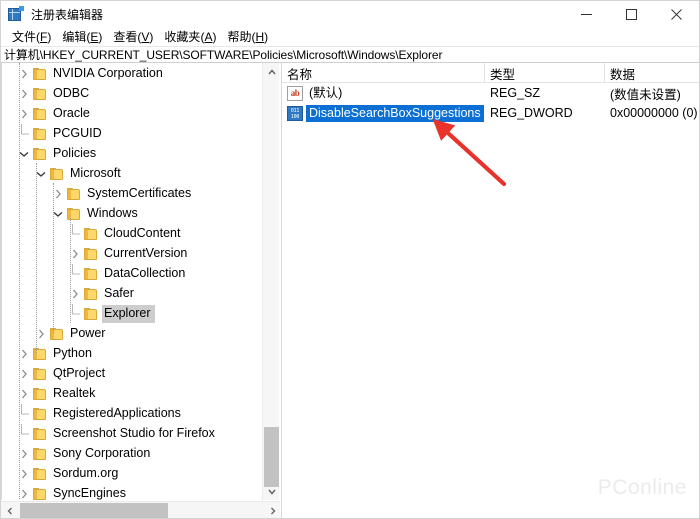 Image resolution: width=700 pixels, height=519 pixels. I want to click on tree-node-label: Microsoft, so click(95, 173).